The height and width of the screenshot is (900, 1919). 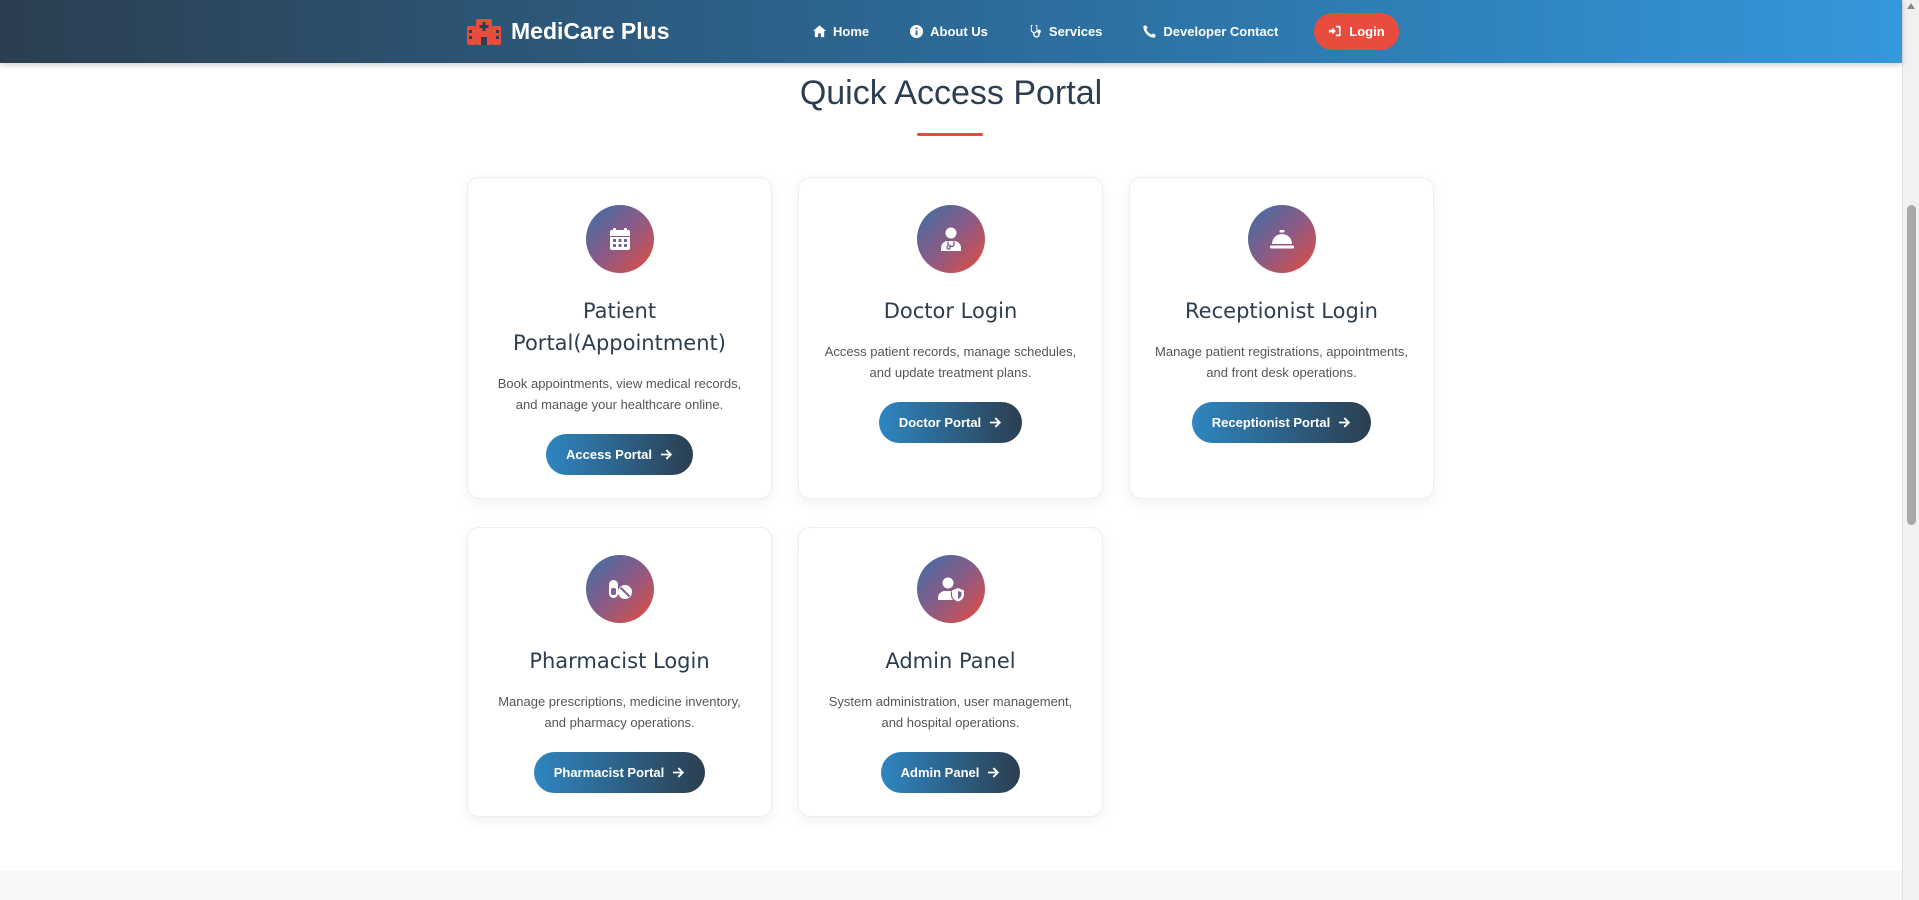 I want to click on brand-name: MediCare Plus, so click(x=590, y=30).